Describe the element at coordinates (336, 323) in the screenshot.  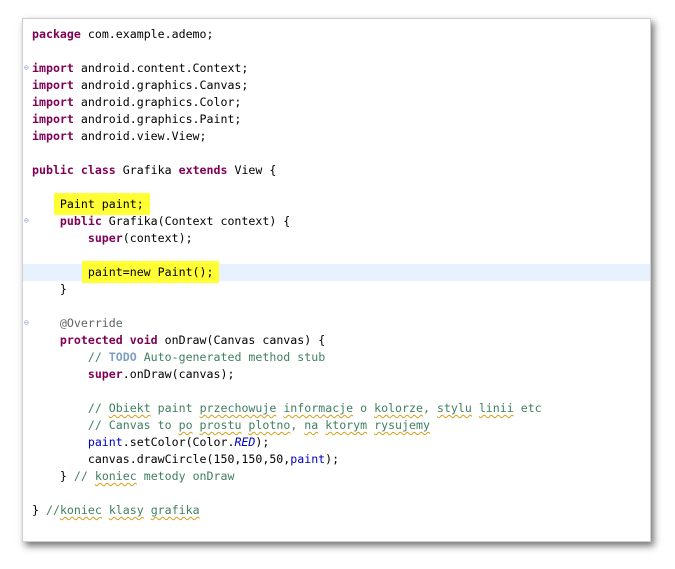
I see `code-line: ⊖ @Override` at that location.